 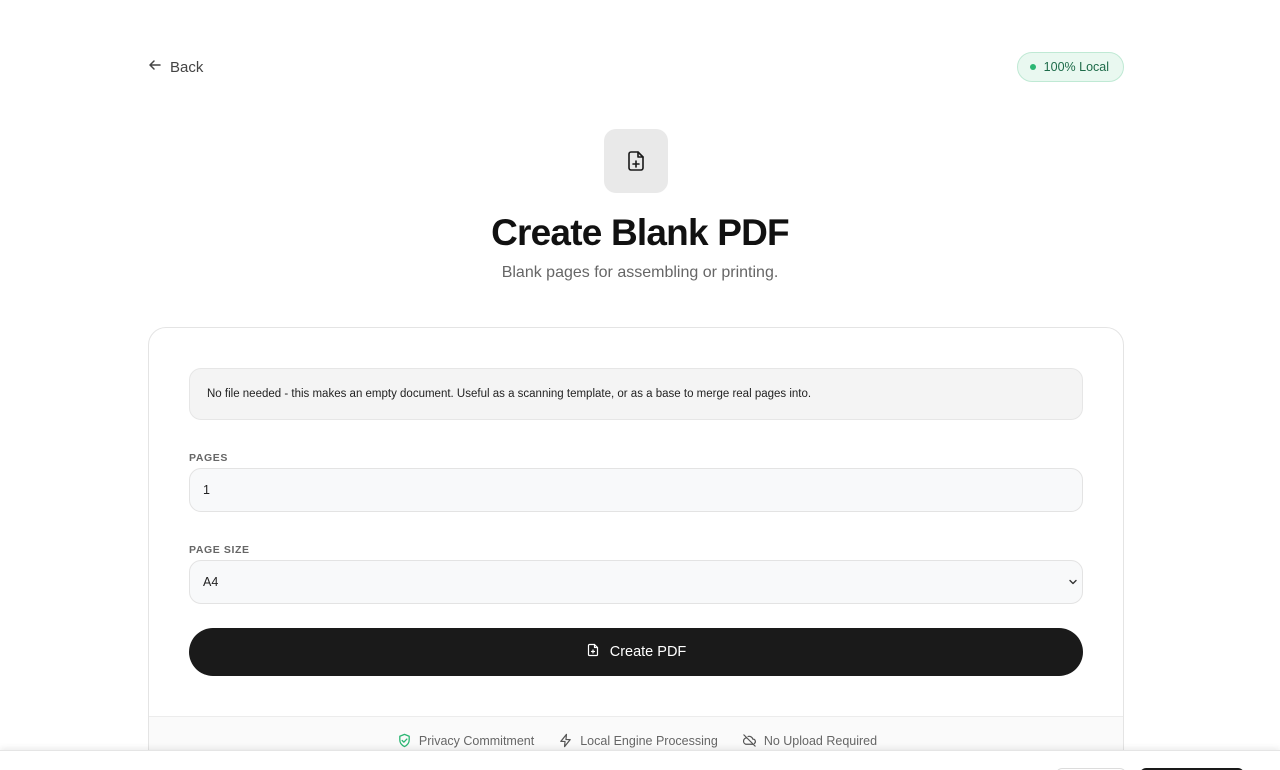 What do you see at coordinates (820, 740) in the screenshot?
I see `feature-label: No Upload Required` at bounding box center [820, 740].